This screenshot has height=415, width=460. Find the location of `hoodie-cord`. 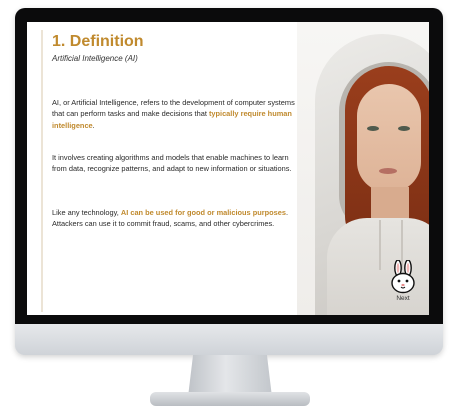

hoodie-cord is located at coordinates (380, 245).